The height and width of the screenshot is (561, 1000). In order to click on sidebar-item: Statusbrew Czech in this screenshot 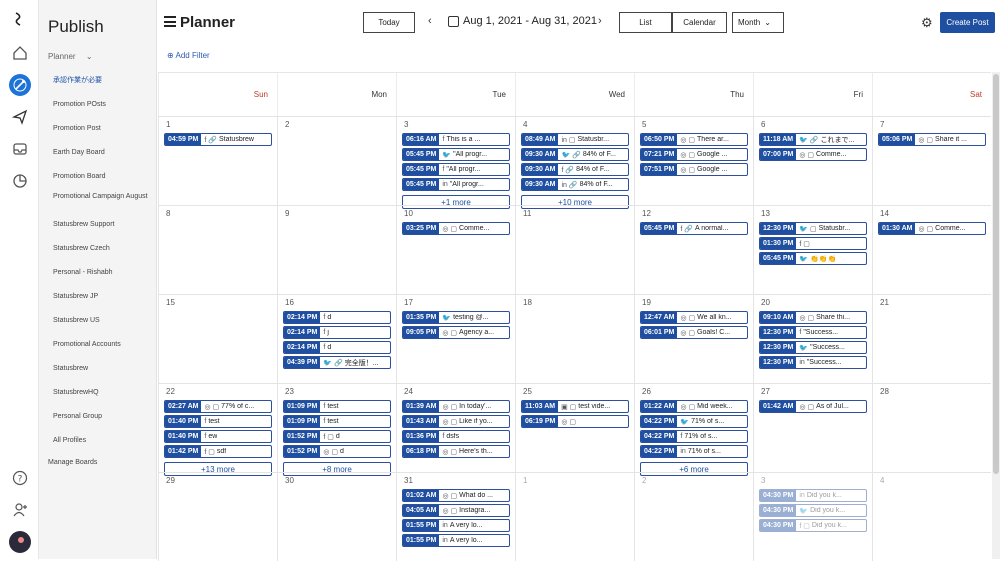, I will do `click(104, 248)`.